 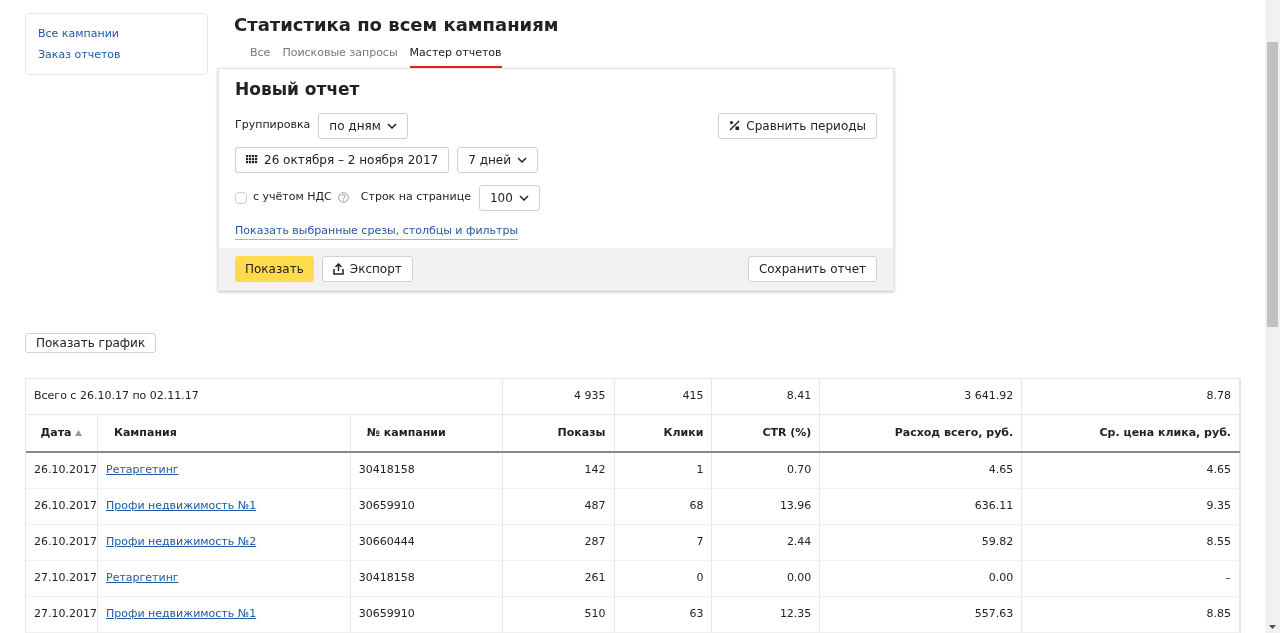 I want to click on table-cell: 9.35, so click(x=1218, y=506).